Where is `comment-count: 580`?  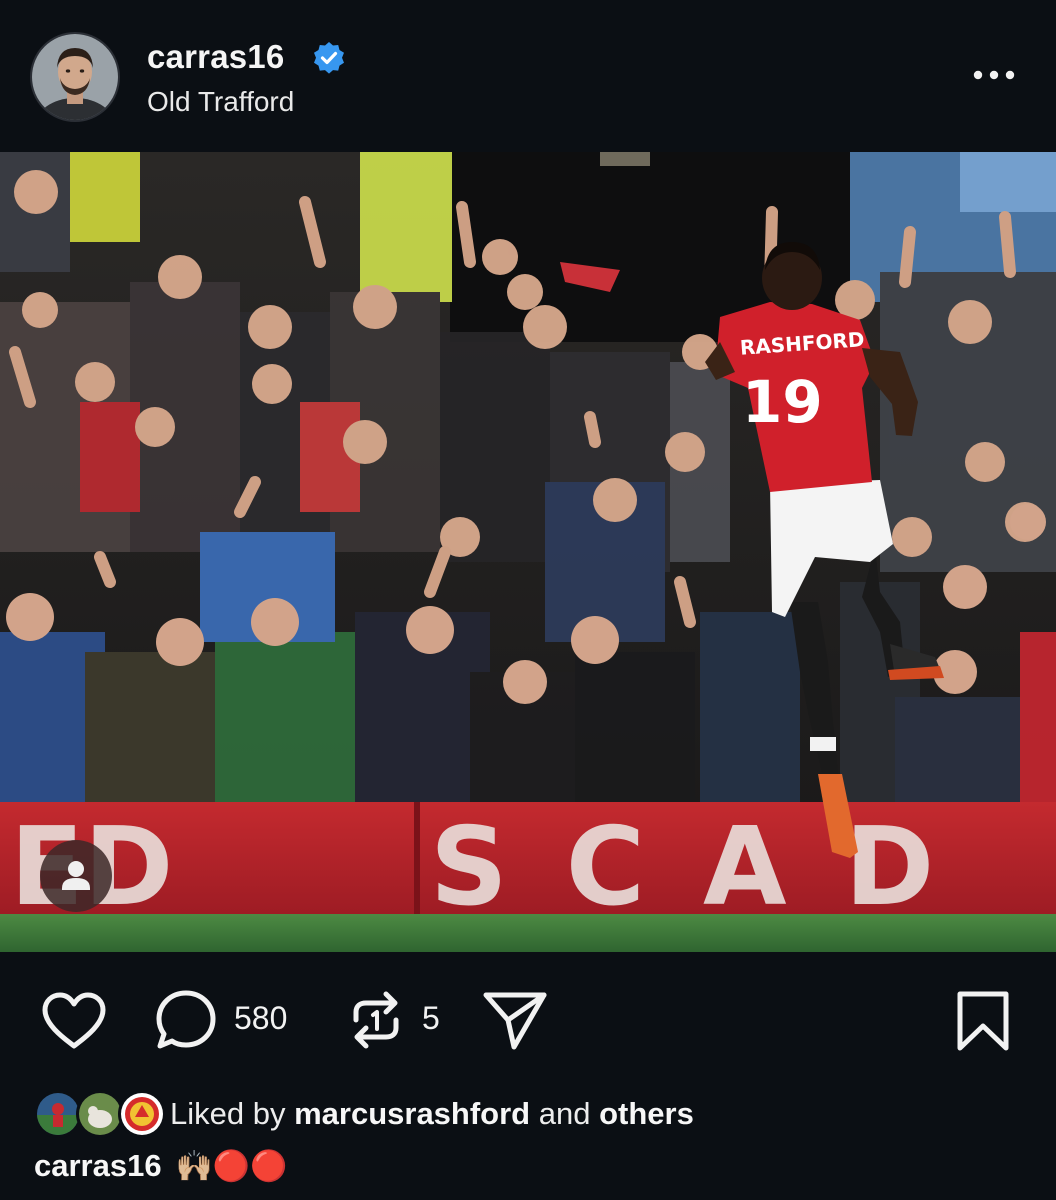 comment-count: 580 is located at coordinates (261, 1018).